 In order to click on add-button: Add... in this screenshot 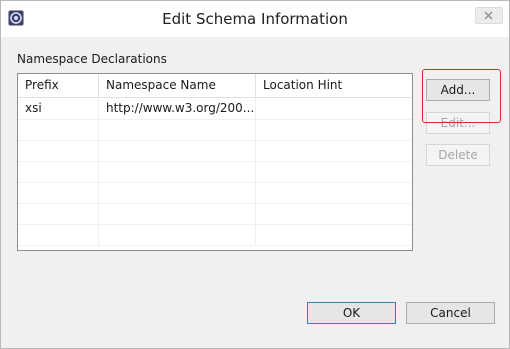, I will do `click(458, 90)`.